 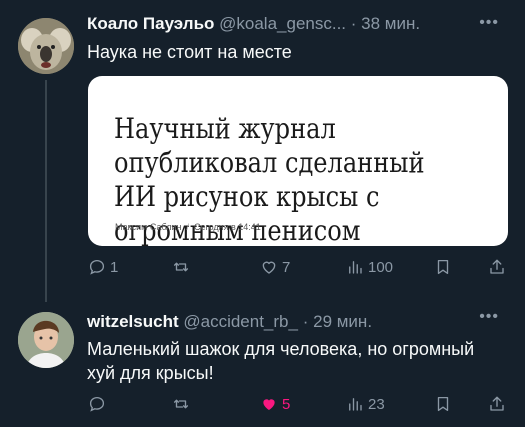 I want to click on article-date: Сегодня в 14:41, so click(x=227, y=227).